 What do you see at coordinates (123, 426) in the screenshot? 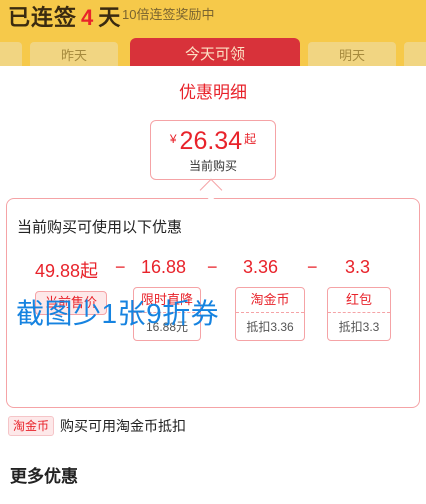
I see `coin-note-text: 购买可用淘金币抵扣` at bounding box center [123, 426].